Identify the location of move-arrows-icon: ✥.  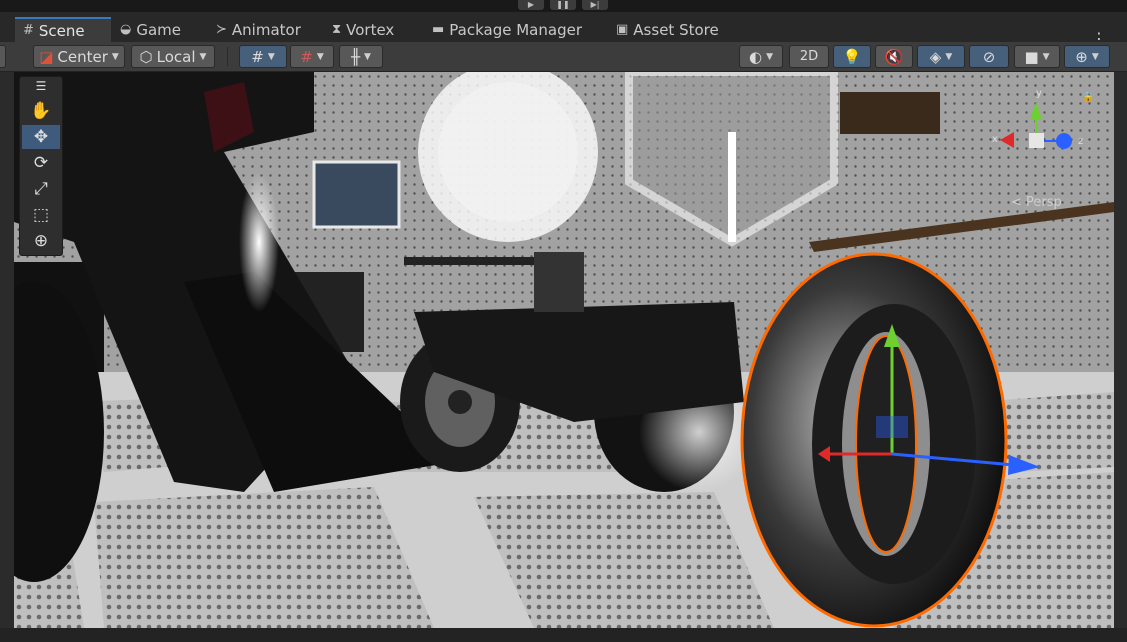
(41, 137).